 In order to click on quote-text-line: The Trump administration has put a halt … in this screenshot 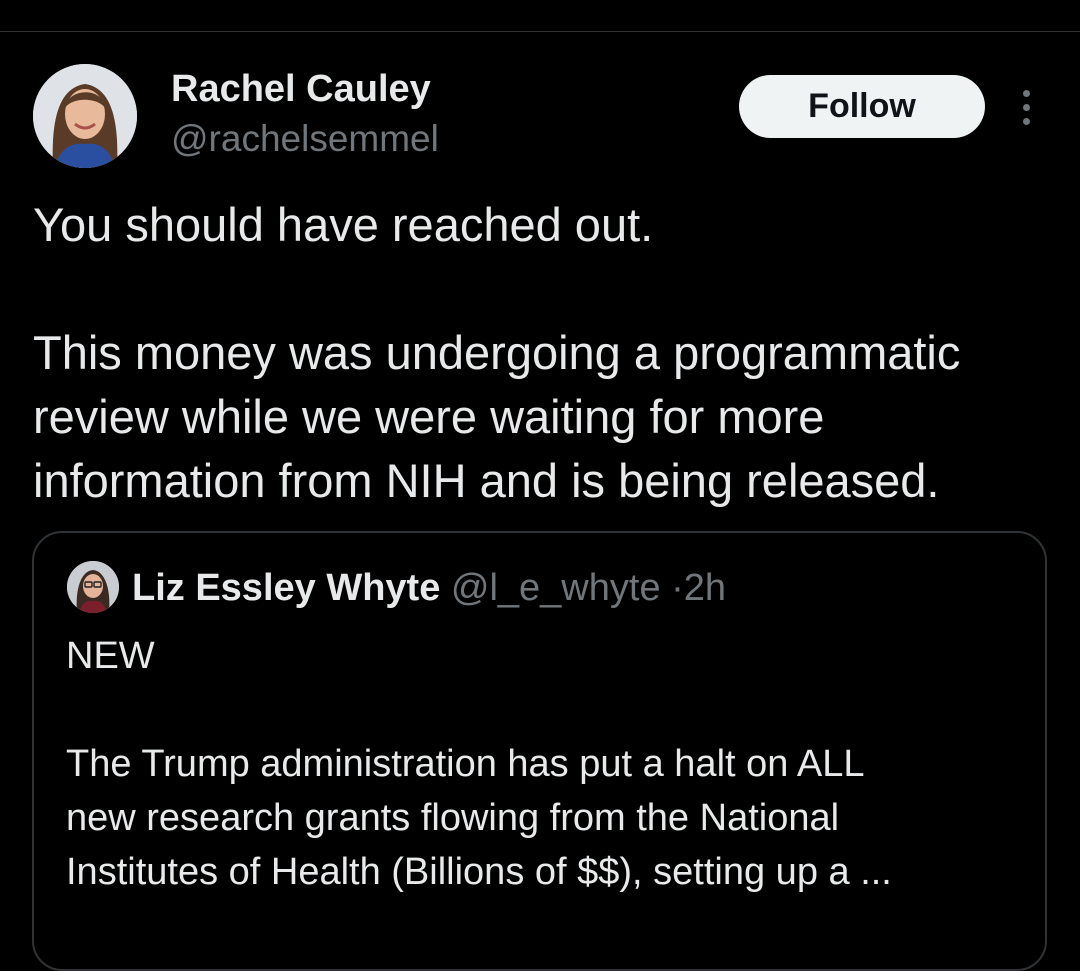, I will do `click(465, 764)`.